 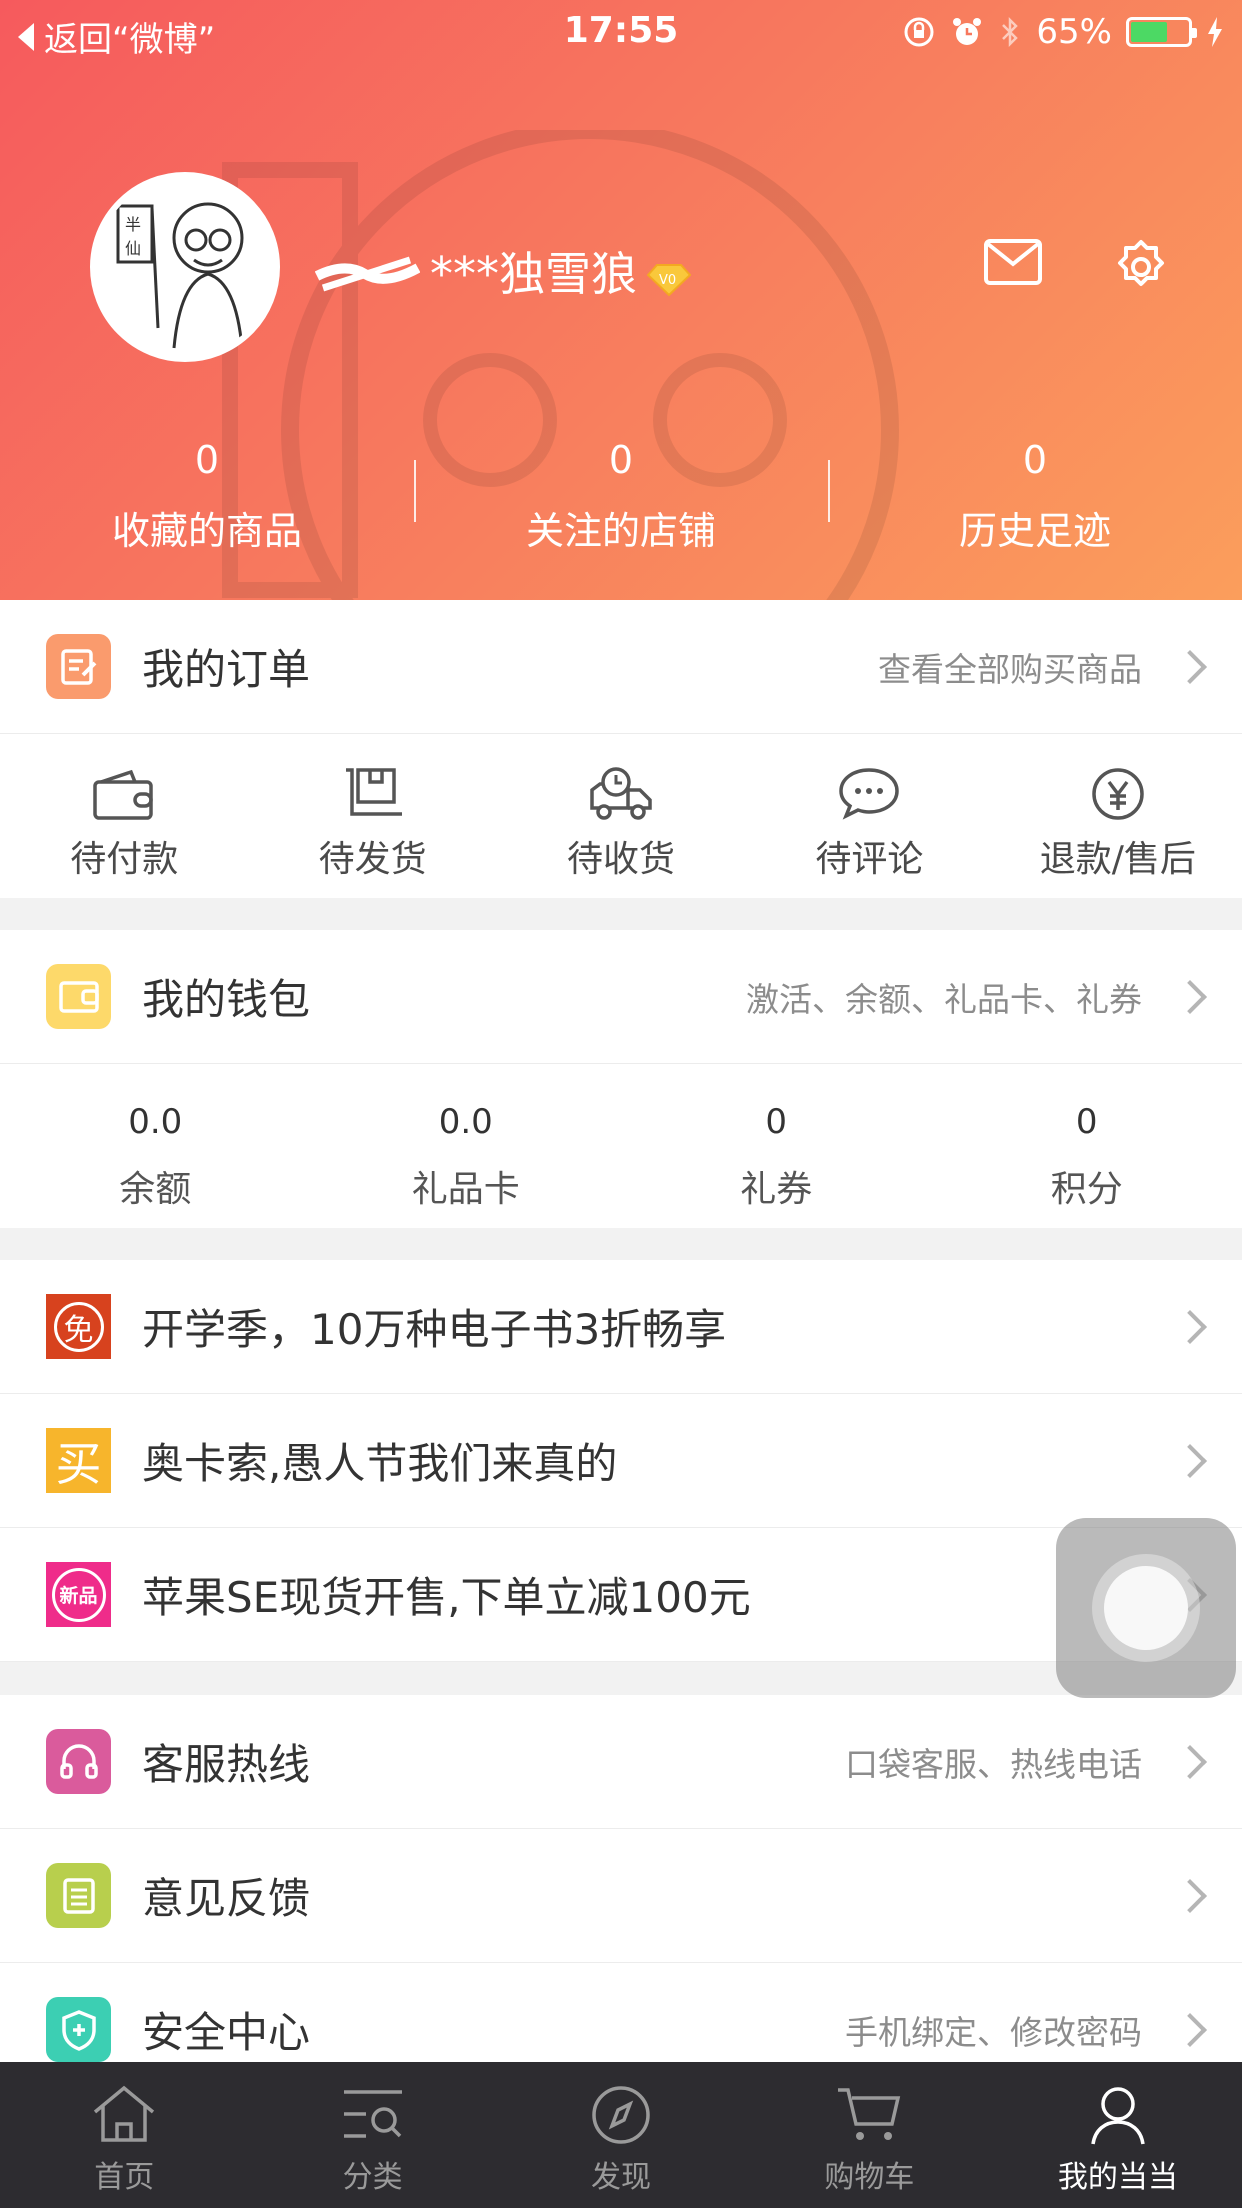 I want to click on order-pending-review: 待评论, so click(x=869, y=816).